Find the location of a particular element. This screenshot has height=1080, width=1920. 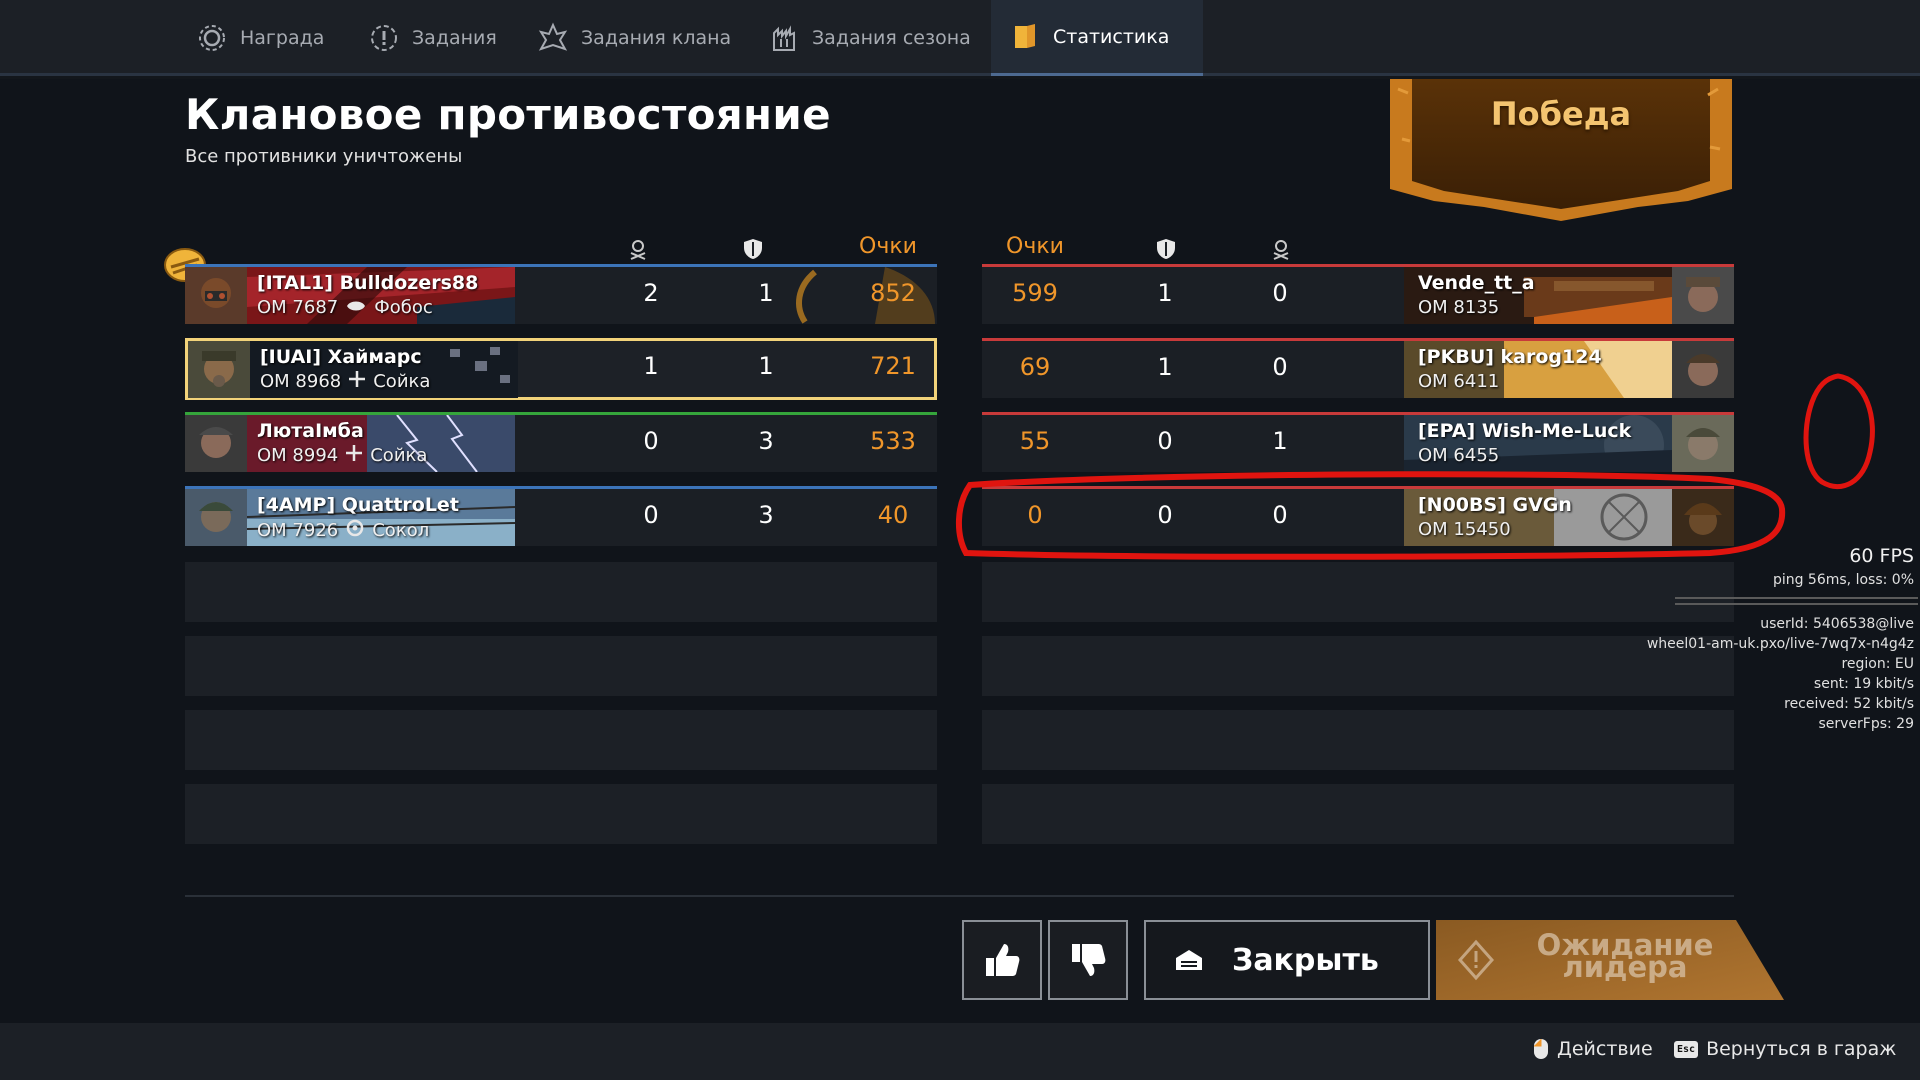

footer-back-hint: Esc Вернуться в гараж is located at coordinates (1785, 1049).